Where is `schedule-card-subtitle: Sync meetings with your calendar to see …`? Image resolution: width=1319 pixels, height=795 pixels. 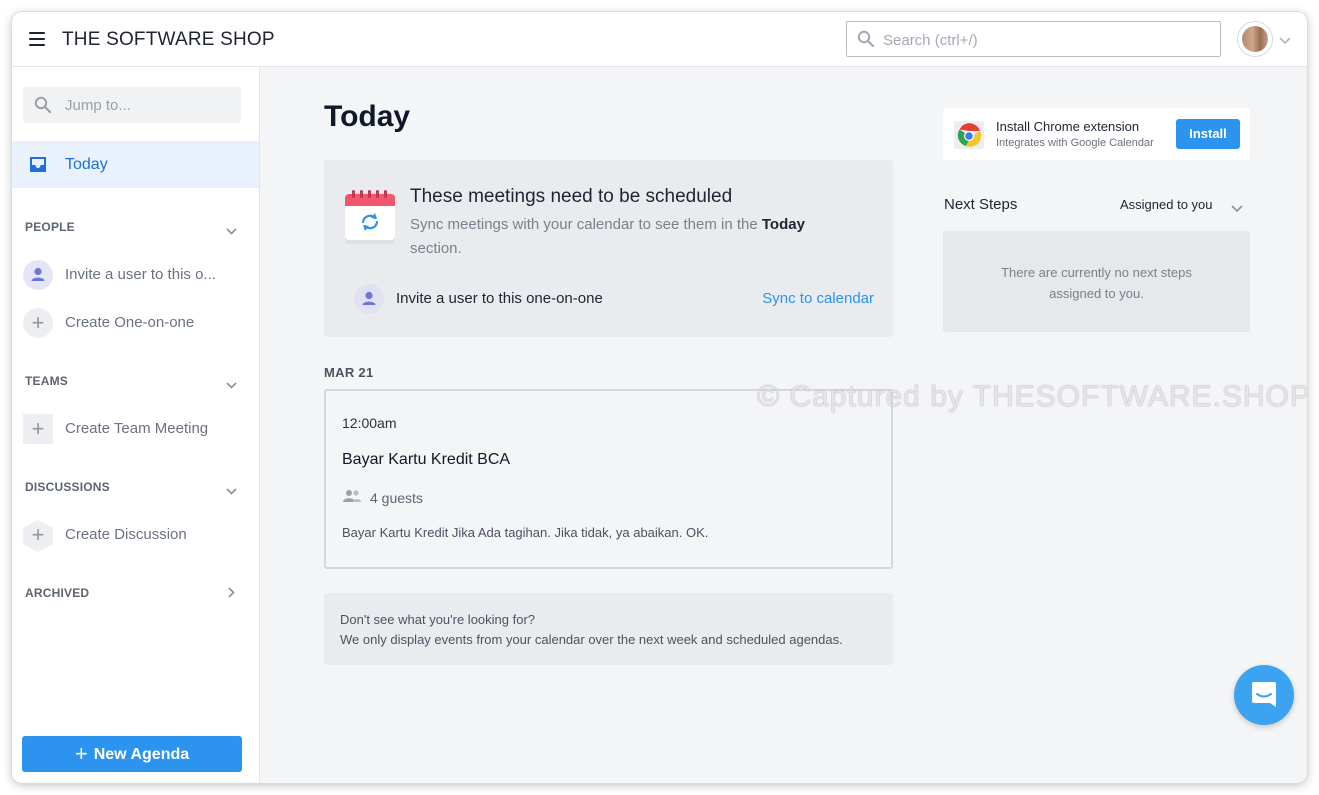 schedule-card-subtitle: Sync meetings with your calendar to see … is located at coordinates (607, 236).